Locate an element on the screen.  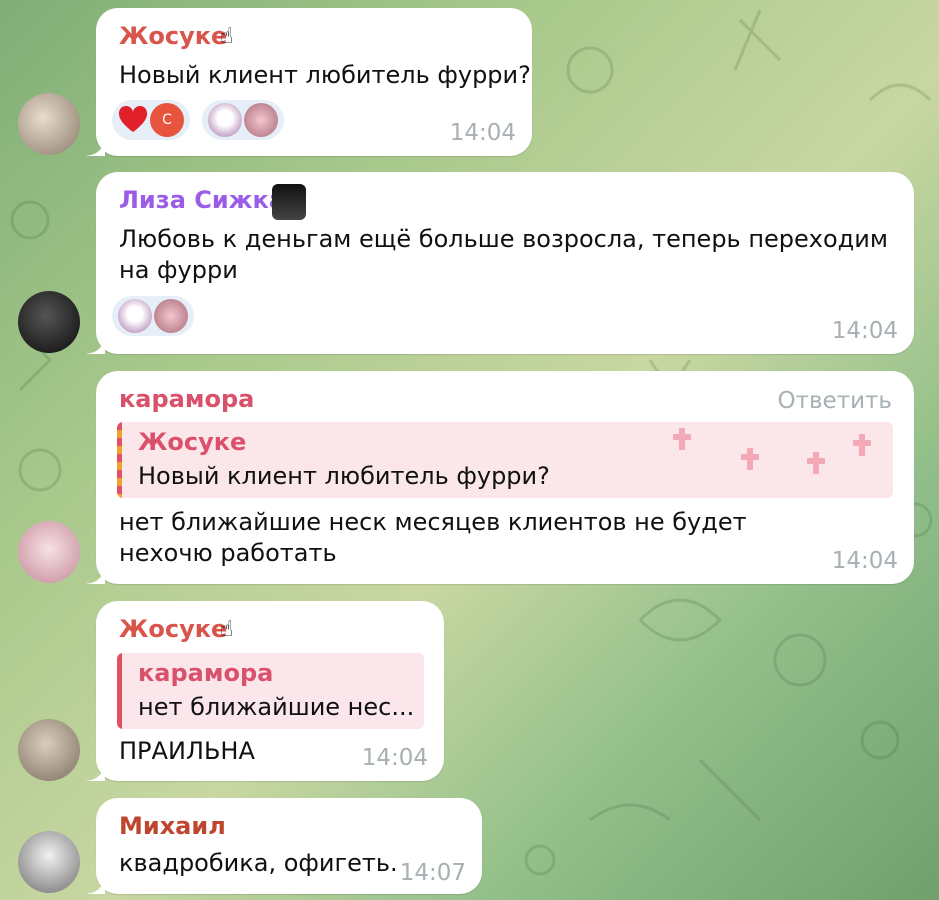
reactor-avatar: С is located at coordinates (167, 120).